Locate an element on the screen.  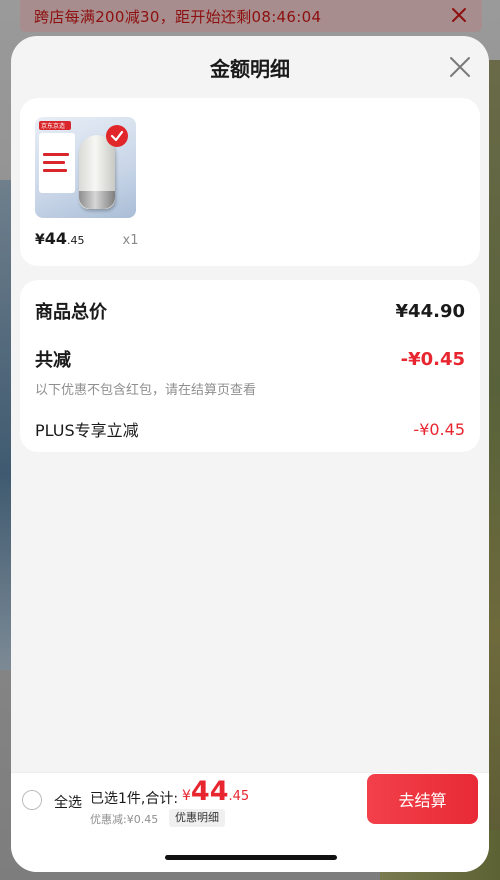
plus-discount-row: PLUS专享立减 -¥0.45 is located at coordinates (250, 429).